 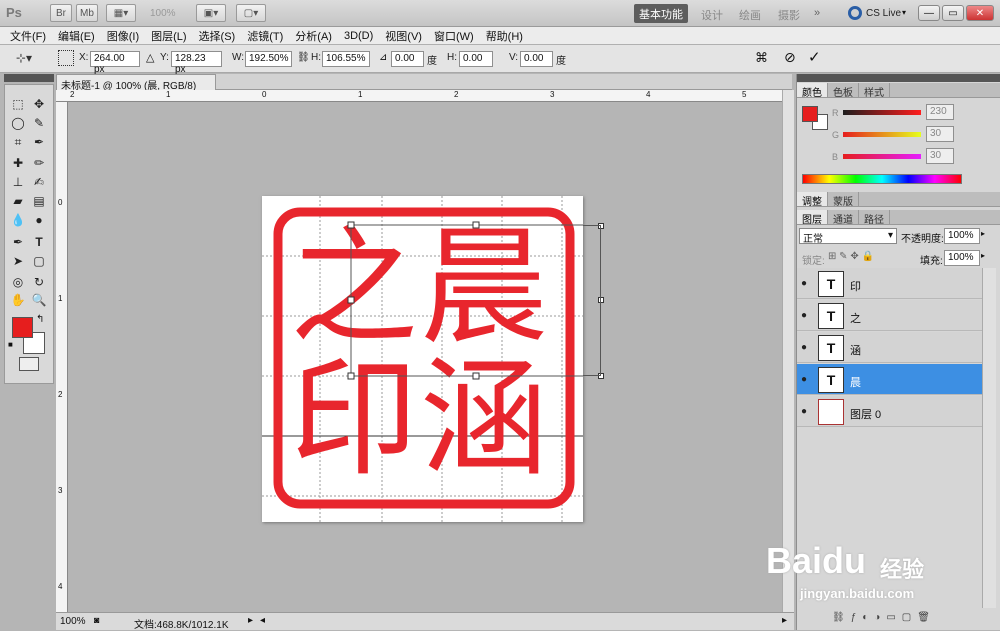 What do you see at coordinates (196, 63) in the screenshot?
I see `y-position-field: 128.23 px` at bounding box center [196, 63].